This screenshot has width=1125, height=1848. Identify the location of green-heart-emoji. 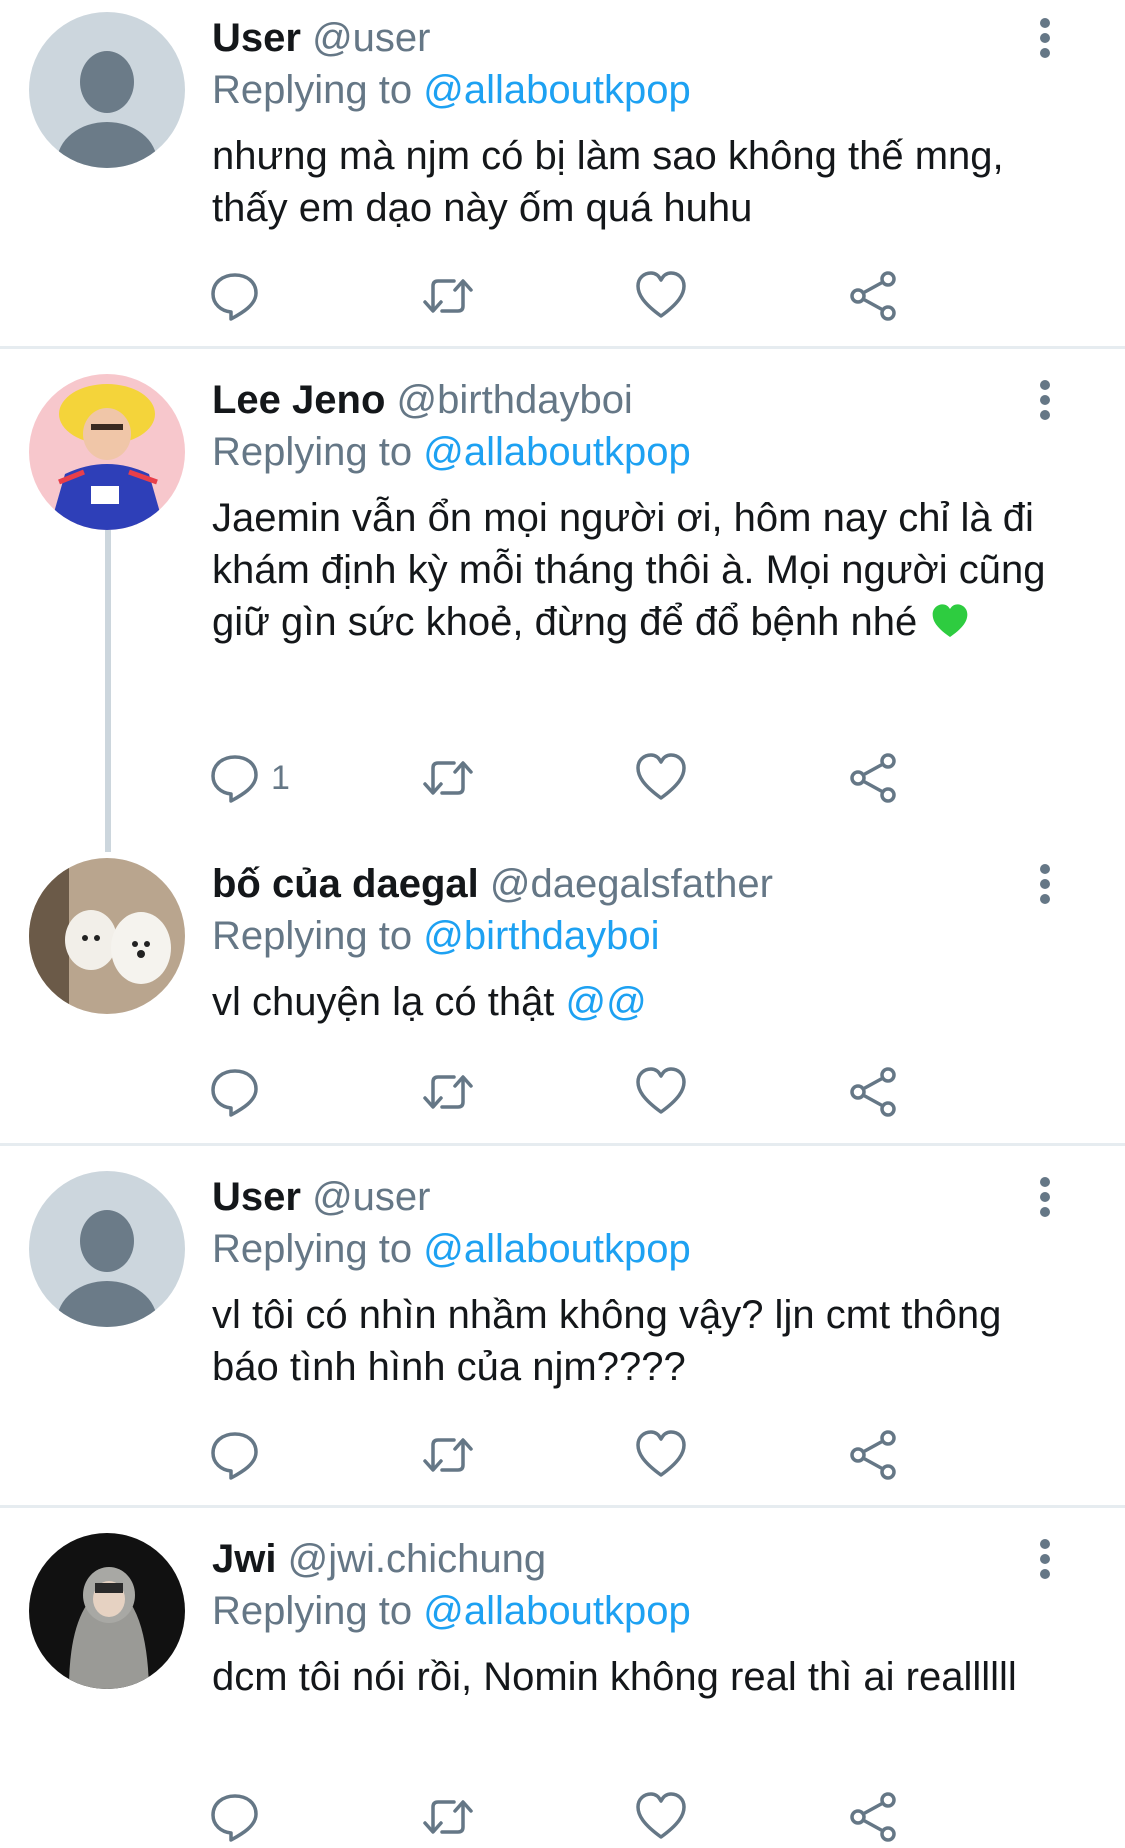
(950, 621).